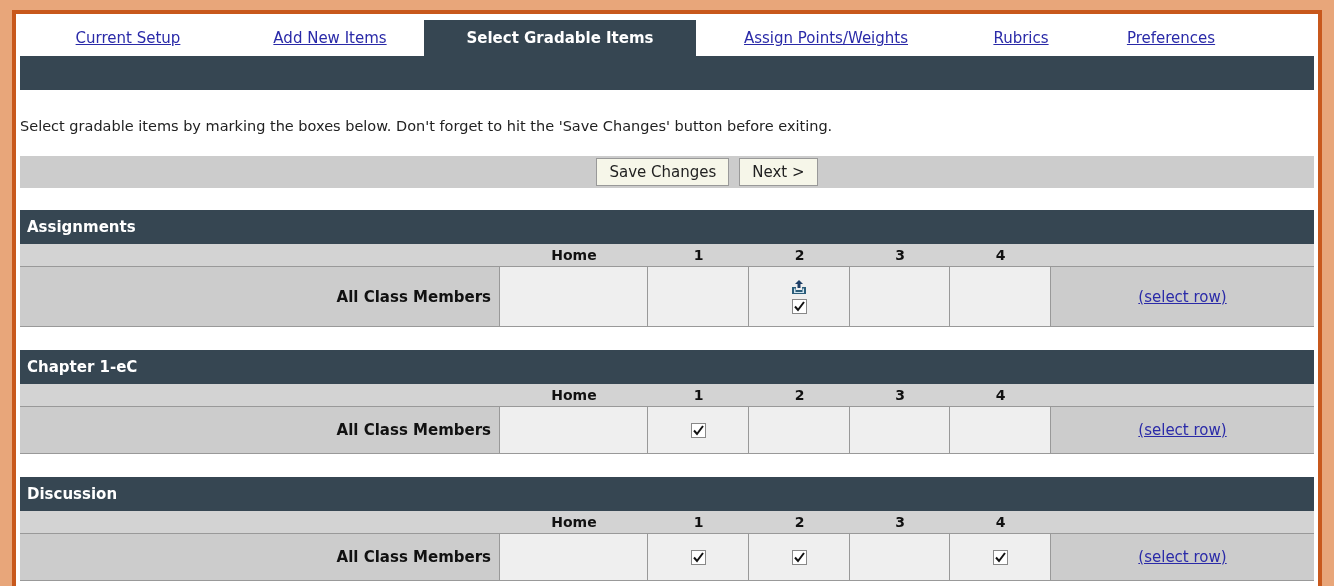 Image resolution: width=1334 pixels, height=586 pixels. Describe the element at coordinates (667, 227) in the screenshot. I see `section-header: Assignments` at that location.